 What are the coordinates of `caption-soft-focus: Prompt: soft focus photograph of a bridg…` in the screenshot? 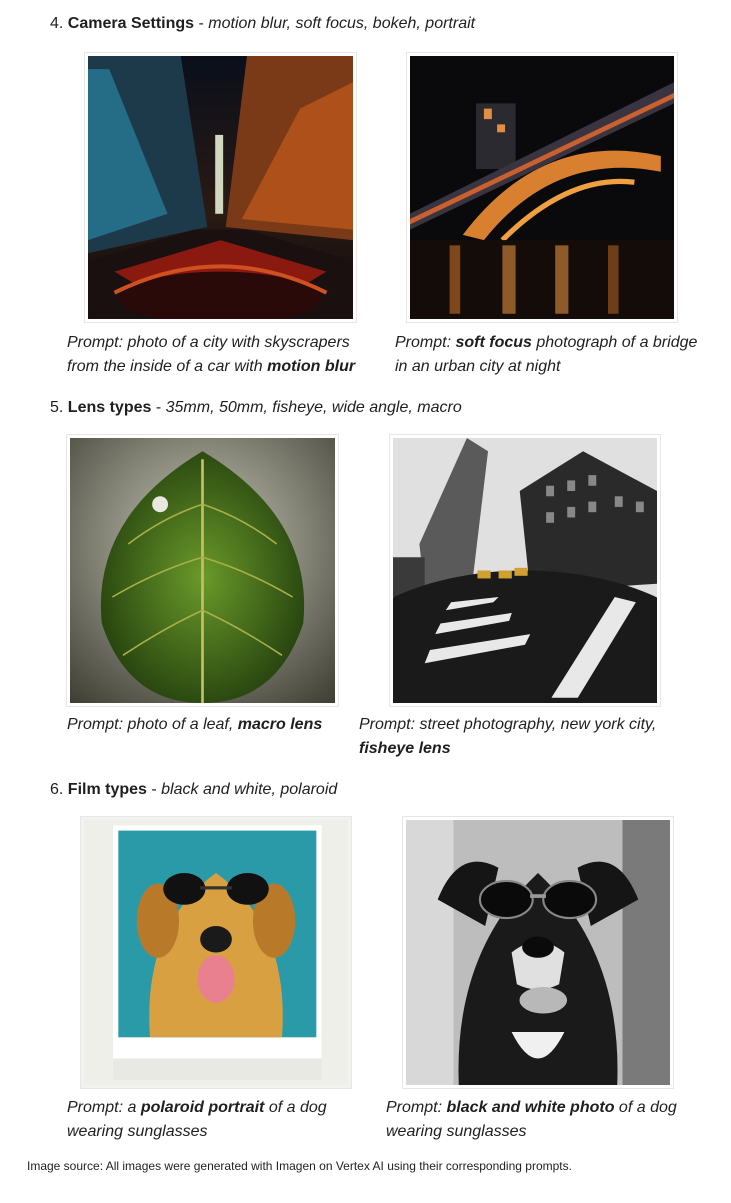 It's located at (546, 354).